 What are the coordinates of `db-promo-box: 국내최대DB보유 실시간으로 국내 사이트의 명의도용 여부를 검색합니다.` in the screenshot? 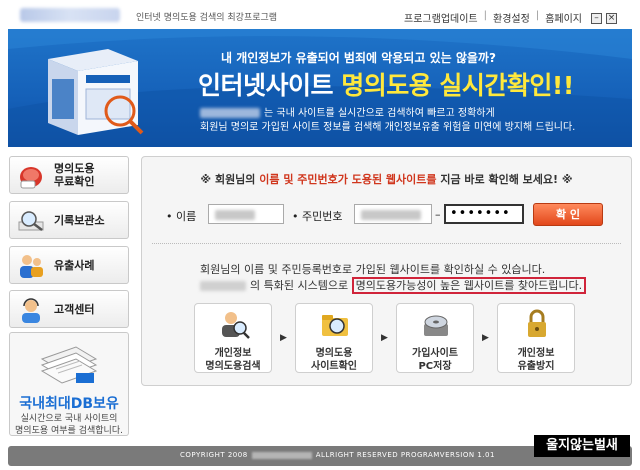 It's located at (69, 384).